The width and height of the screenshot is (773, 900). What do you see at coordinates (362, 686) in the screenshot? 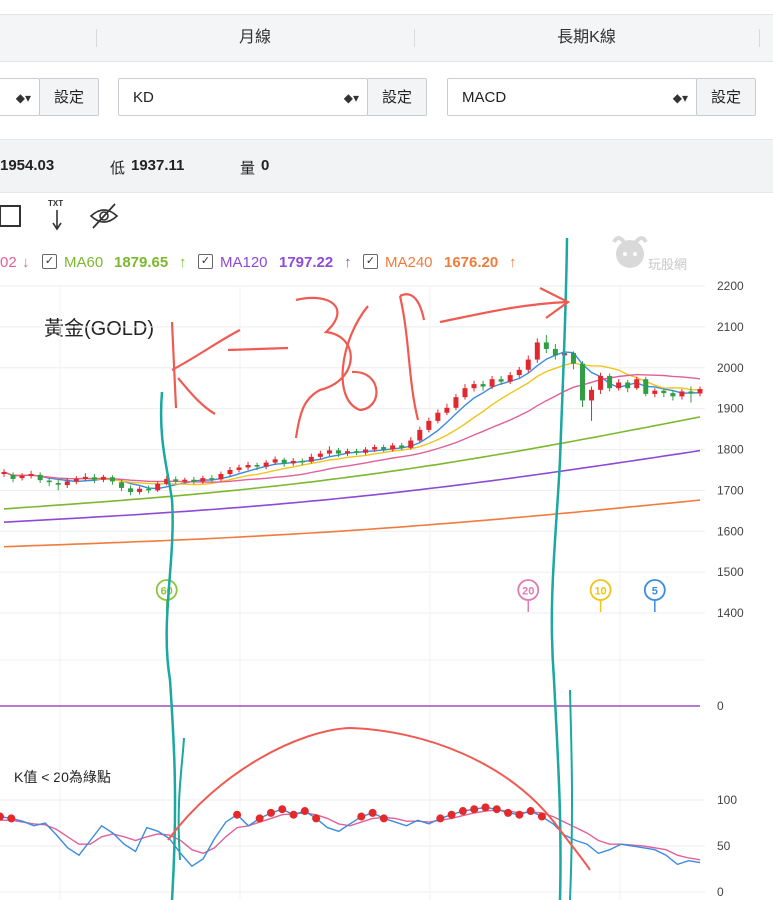
I see `macd-panel: 0` at bounding box center [362, 686].